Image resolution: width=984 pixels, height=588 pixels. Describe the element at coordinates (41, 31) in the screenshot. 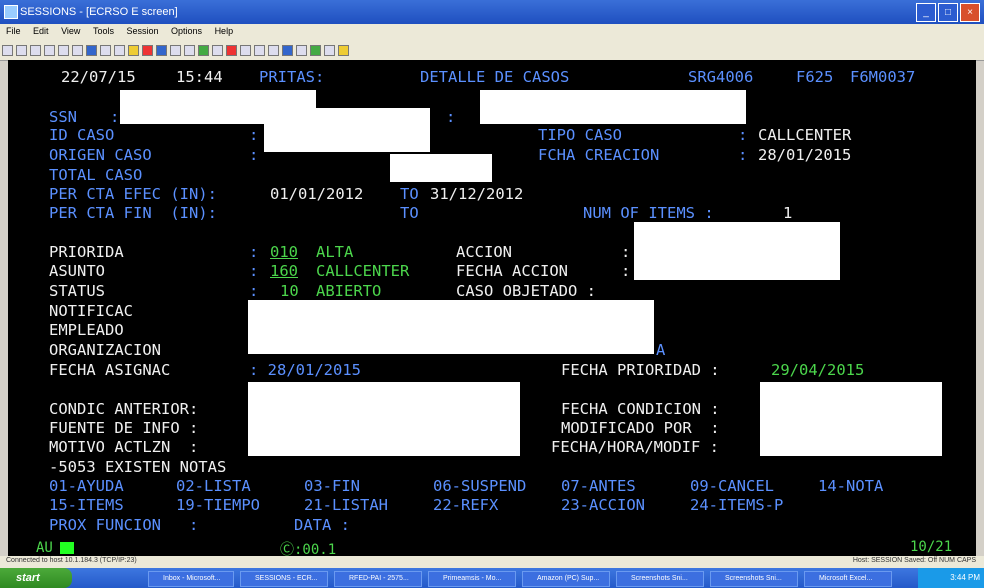

I see `menu-edit: Edit` at that location.